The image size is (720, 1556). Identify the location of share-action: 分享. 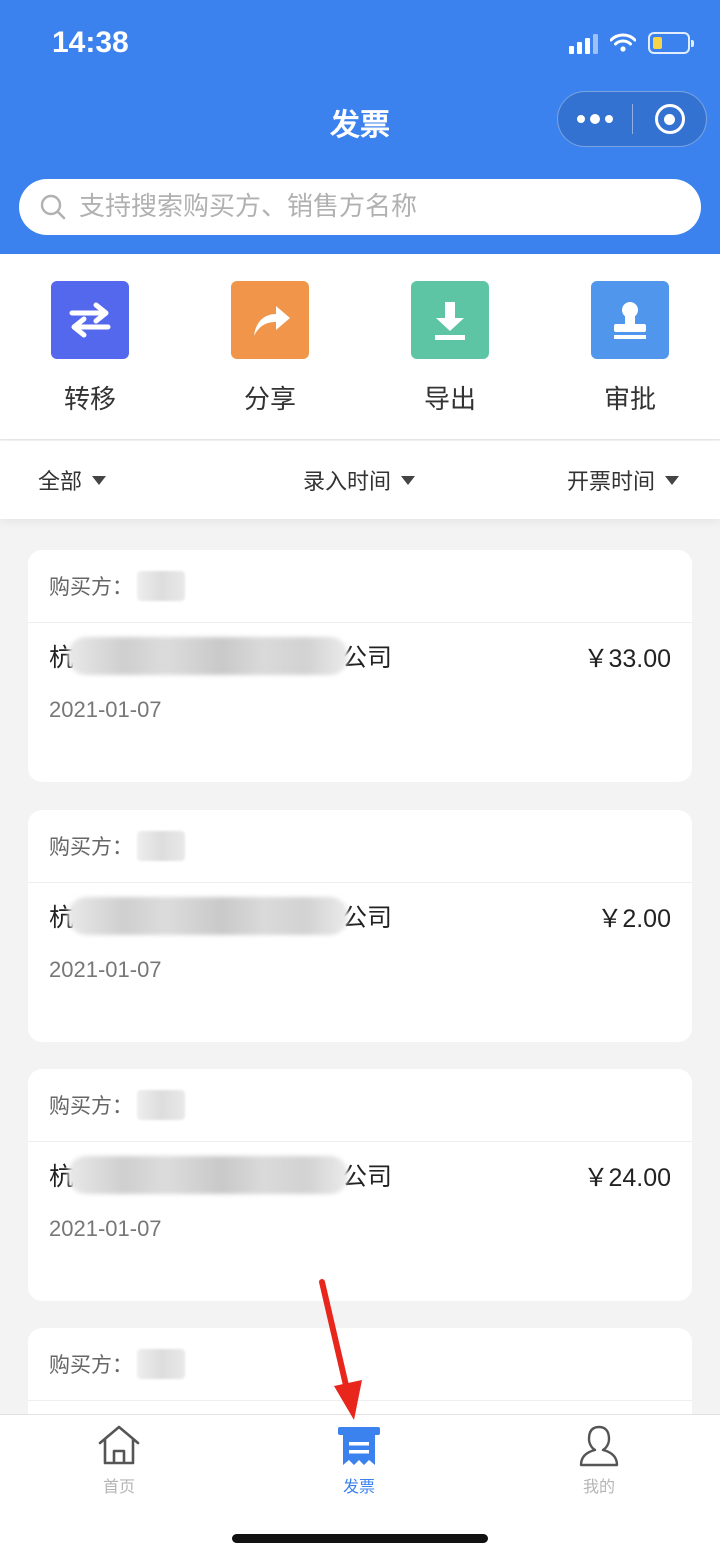
(270, 348).